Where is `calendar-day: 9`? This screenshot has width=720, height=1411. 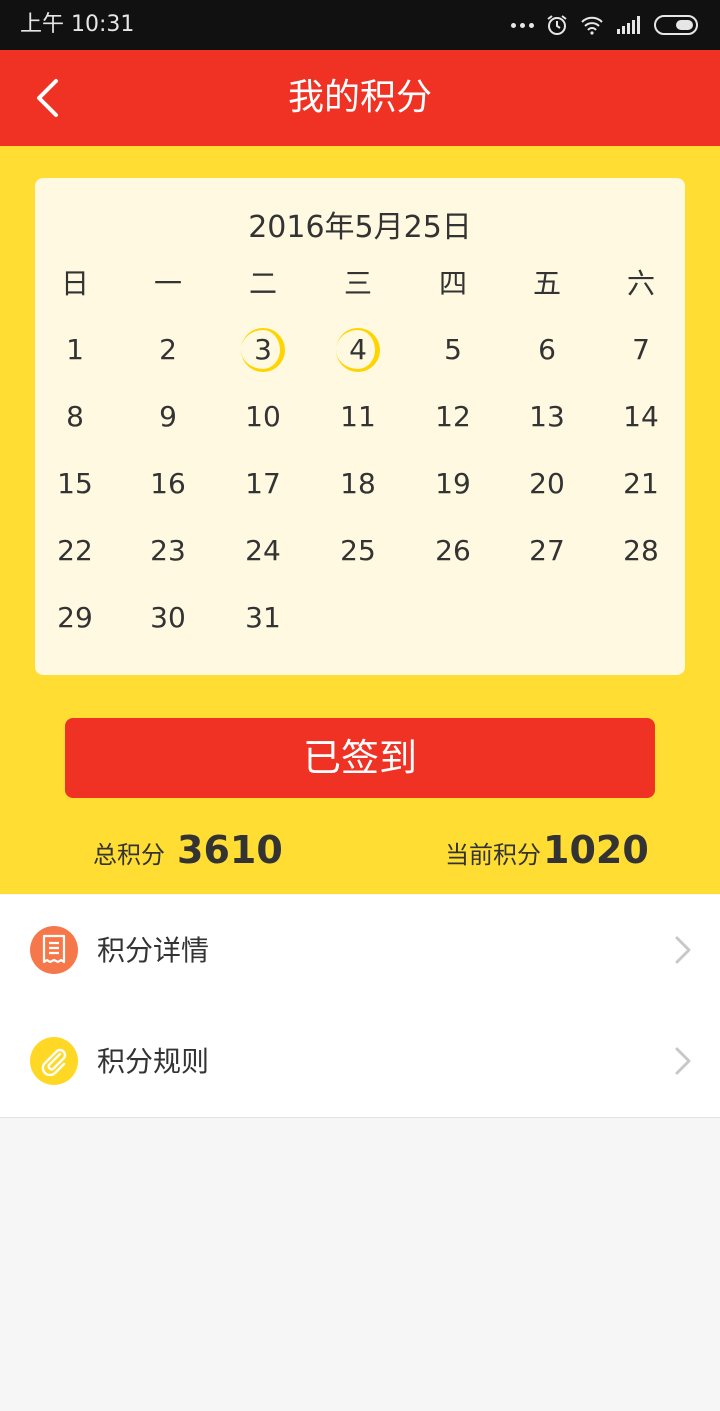 calendar-day: 9 is located at coordinates (168, 416).